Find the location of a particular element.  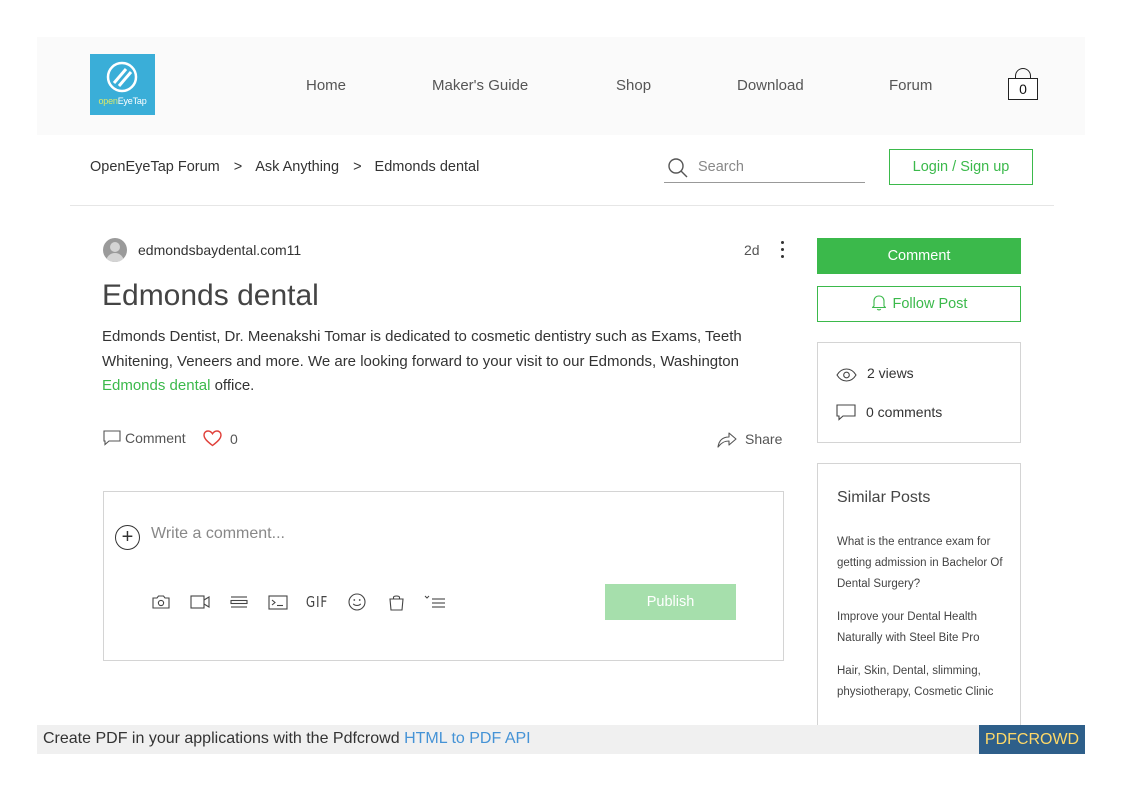

bag-icon is located at coordinates (396, 602).